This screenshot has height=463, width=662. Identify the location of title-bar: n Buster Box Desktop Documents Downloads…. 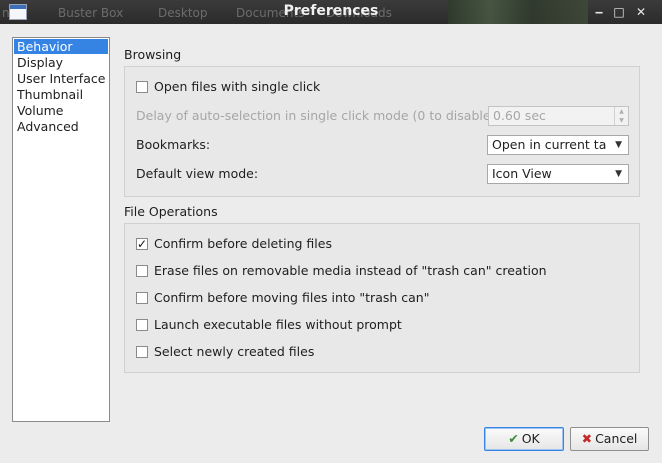
(331, 12).